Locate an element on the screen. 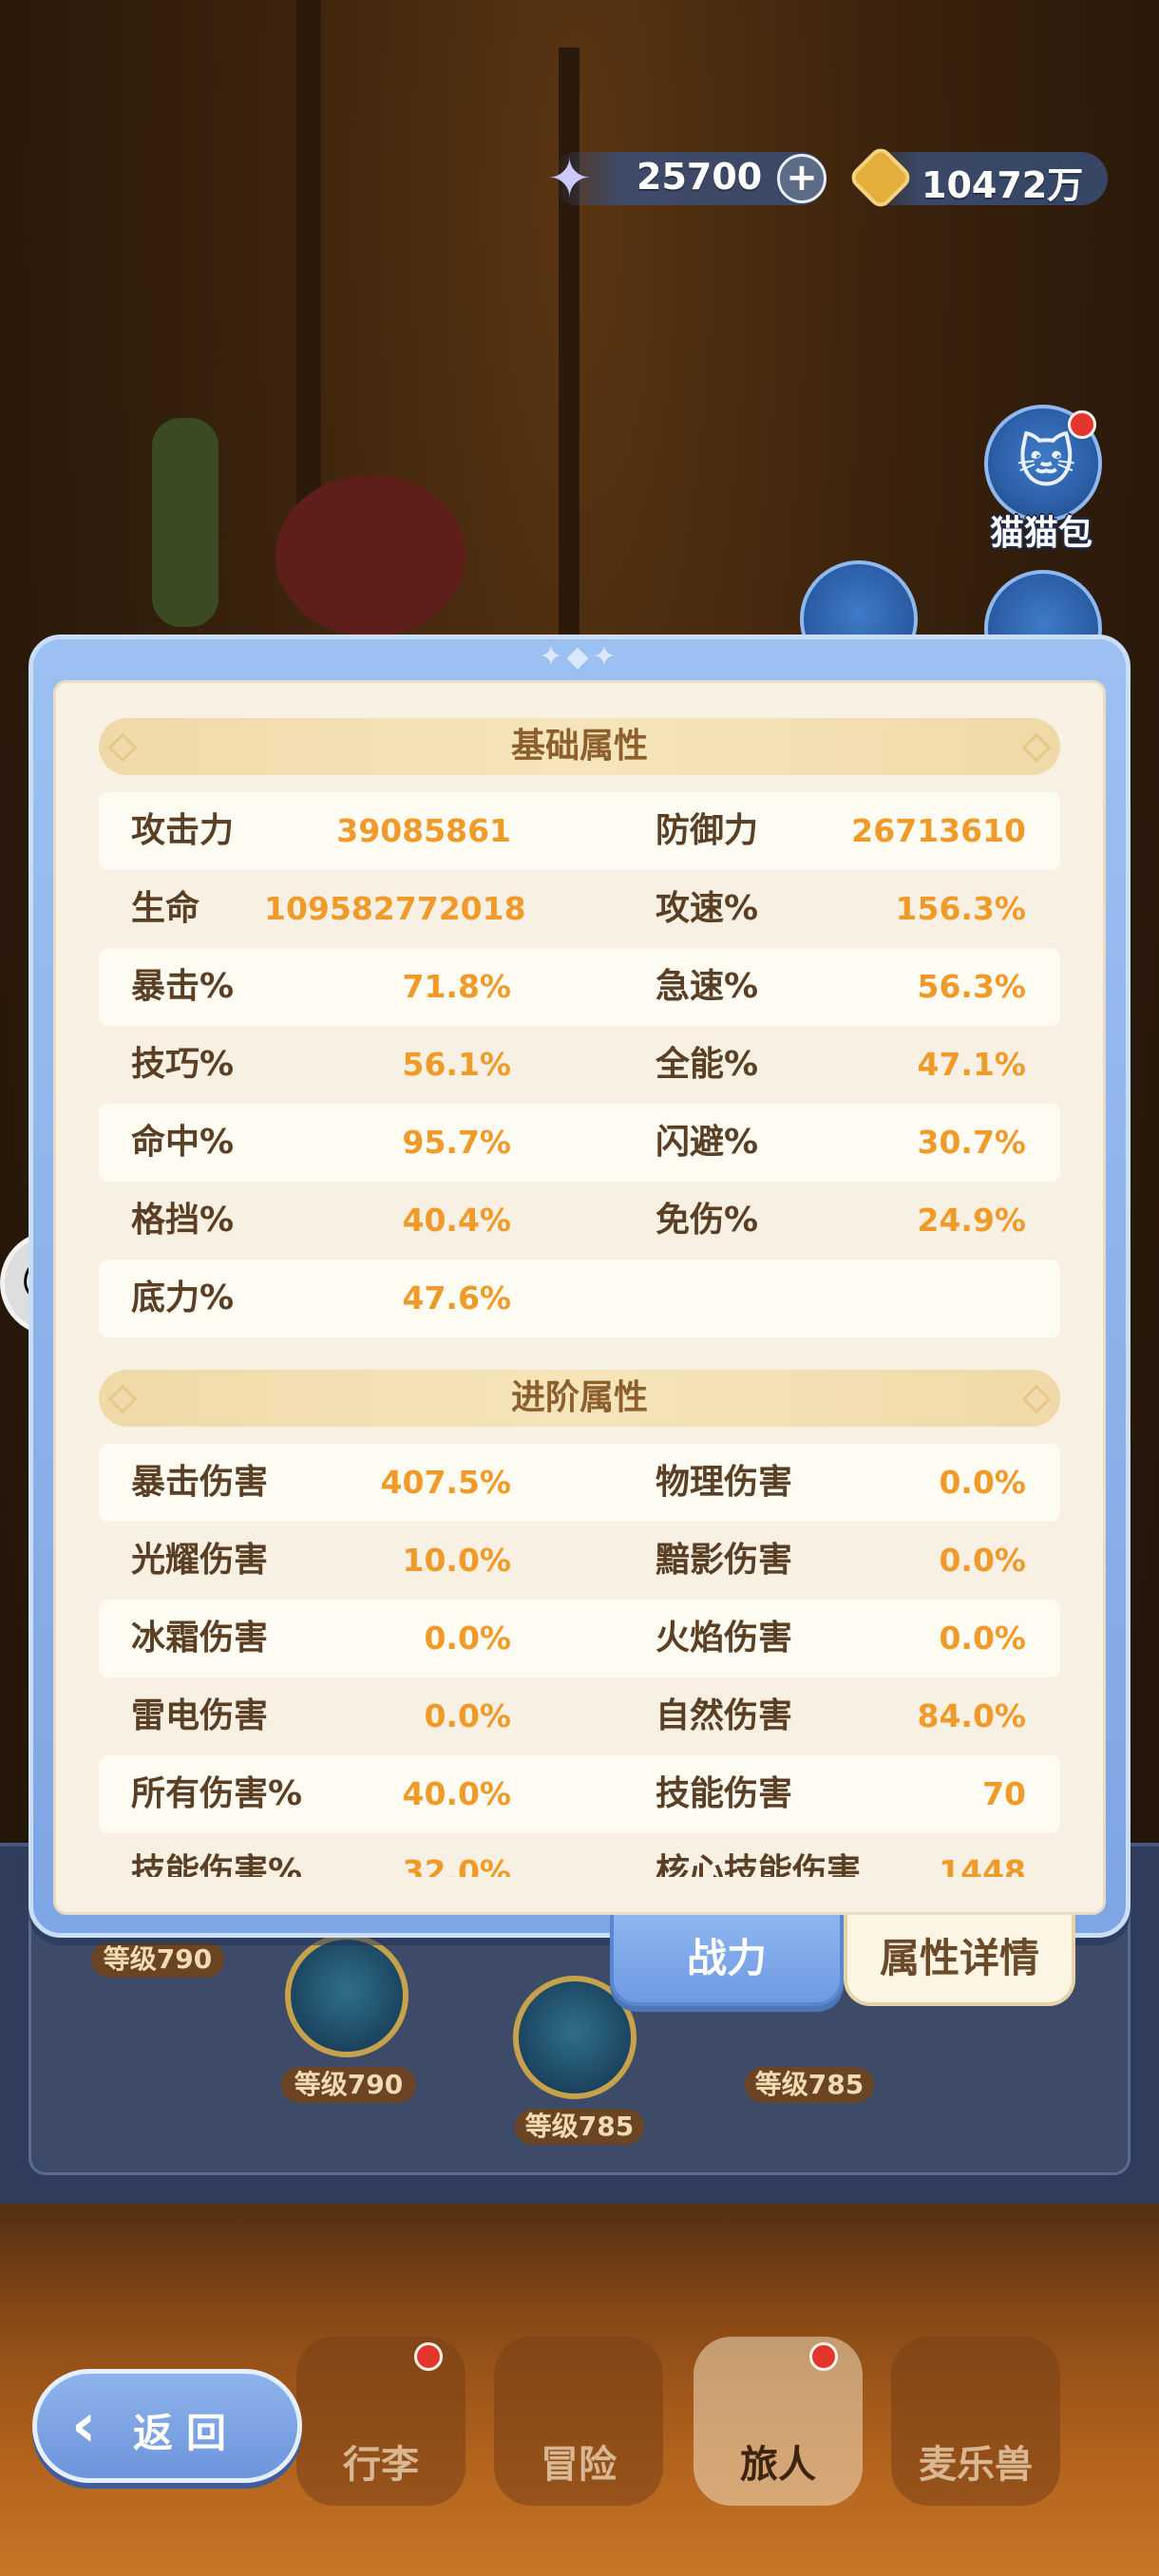 The image size is (1159, 2576). hero-slot is located at coordinates (346, 1995).